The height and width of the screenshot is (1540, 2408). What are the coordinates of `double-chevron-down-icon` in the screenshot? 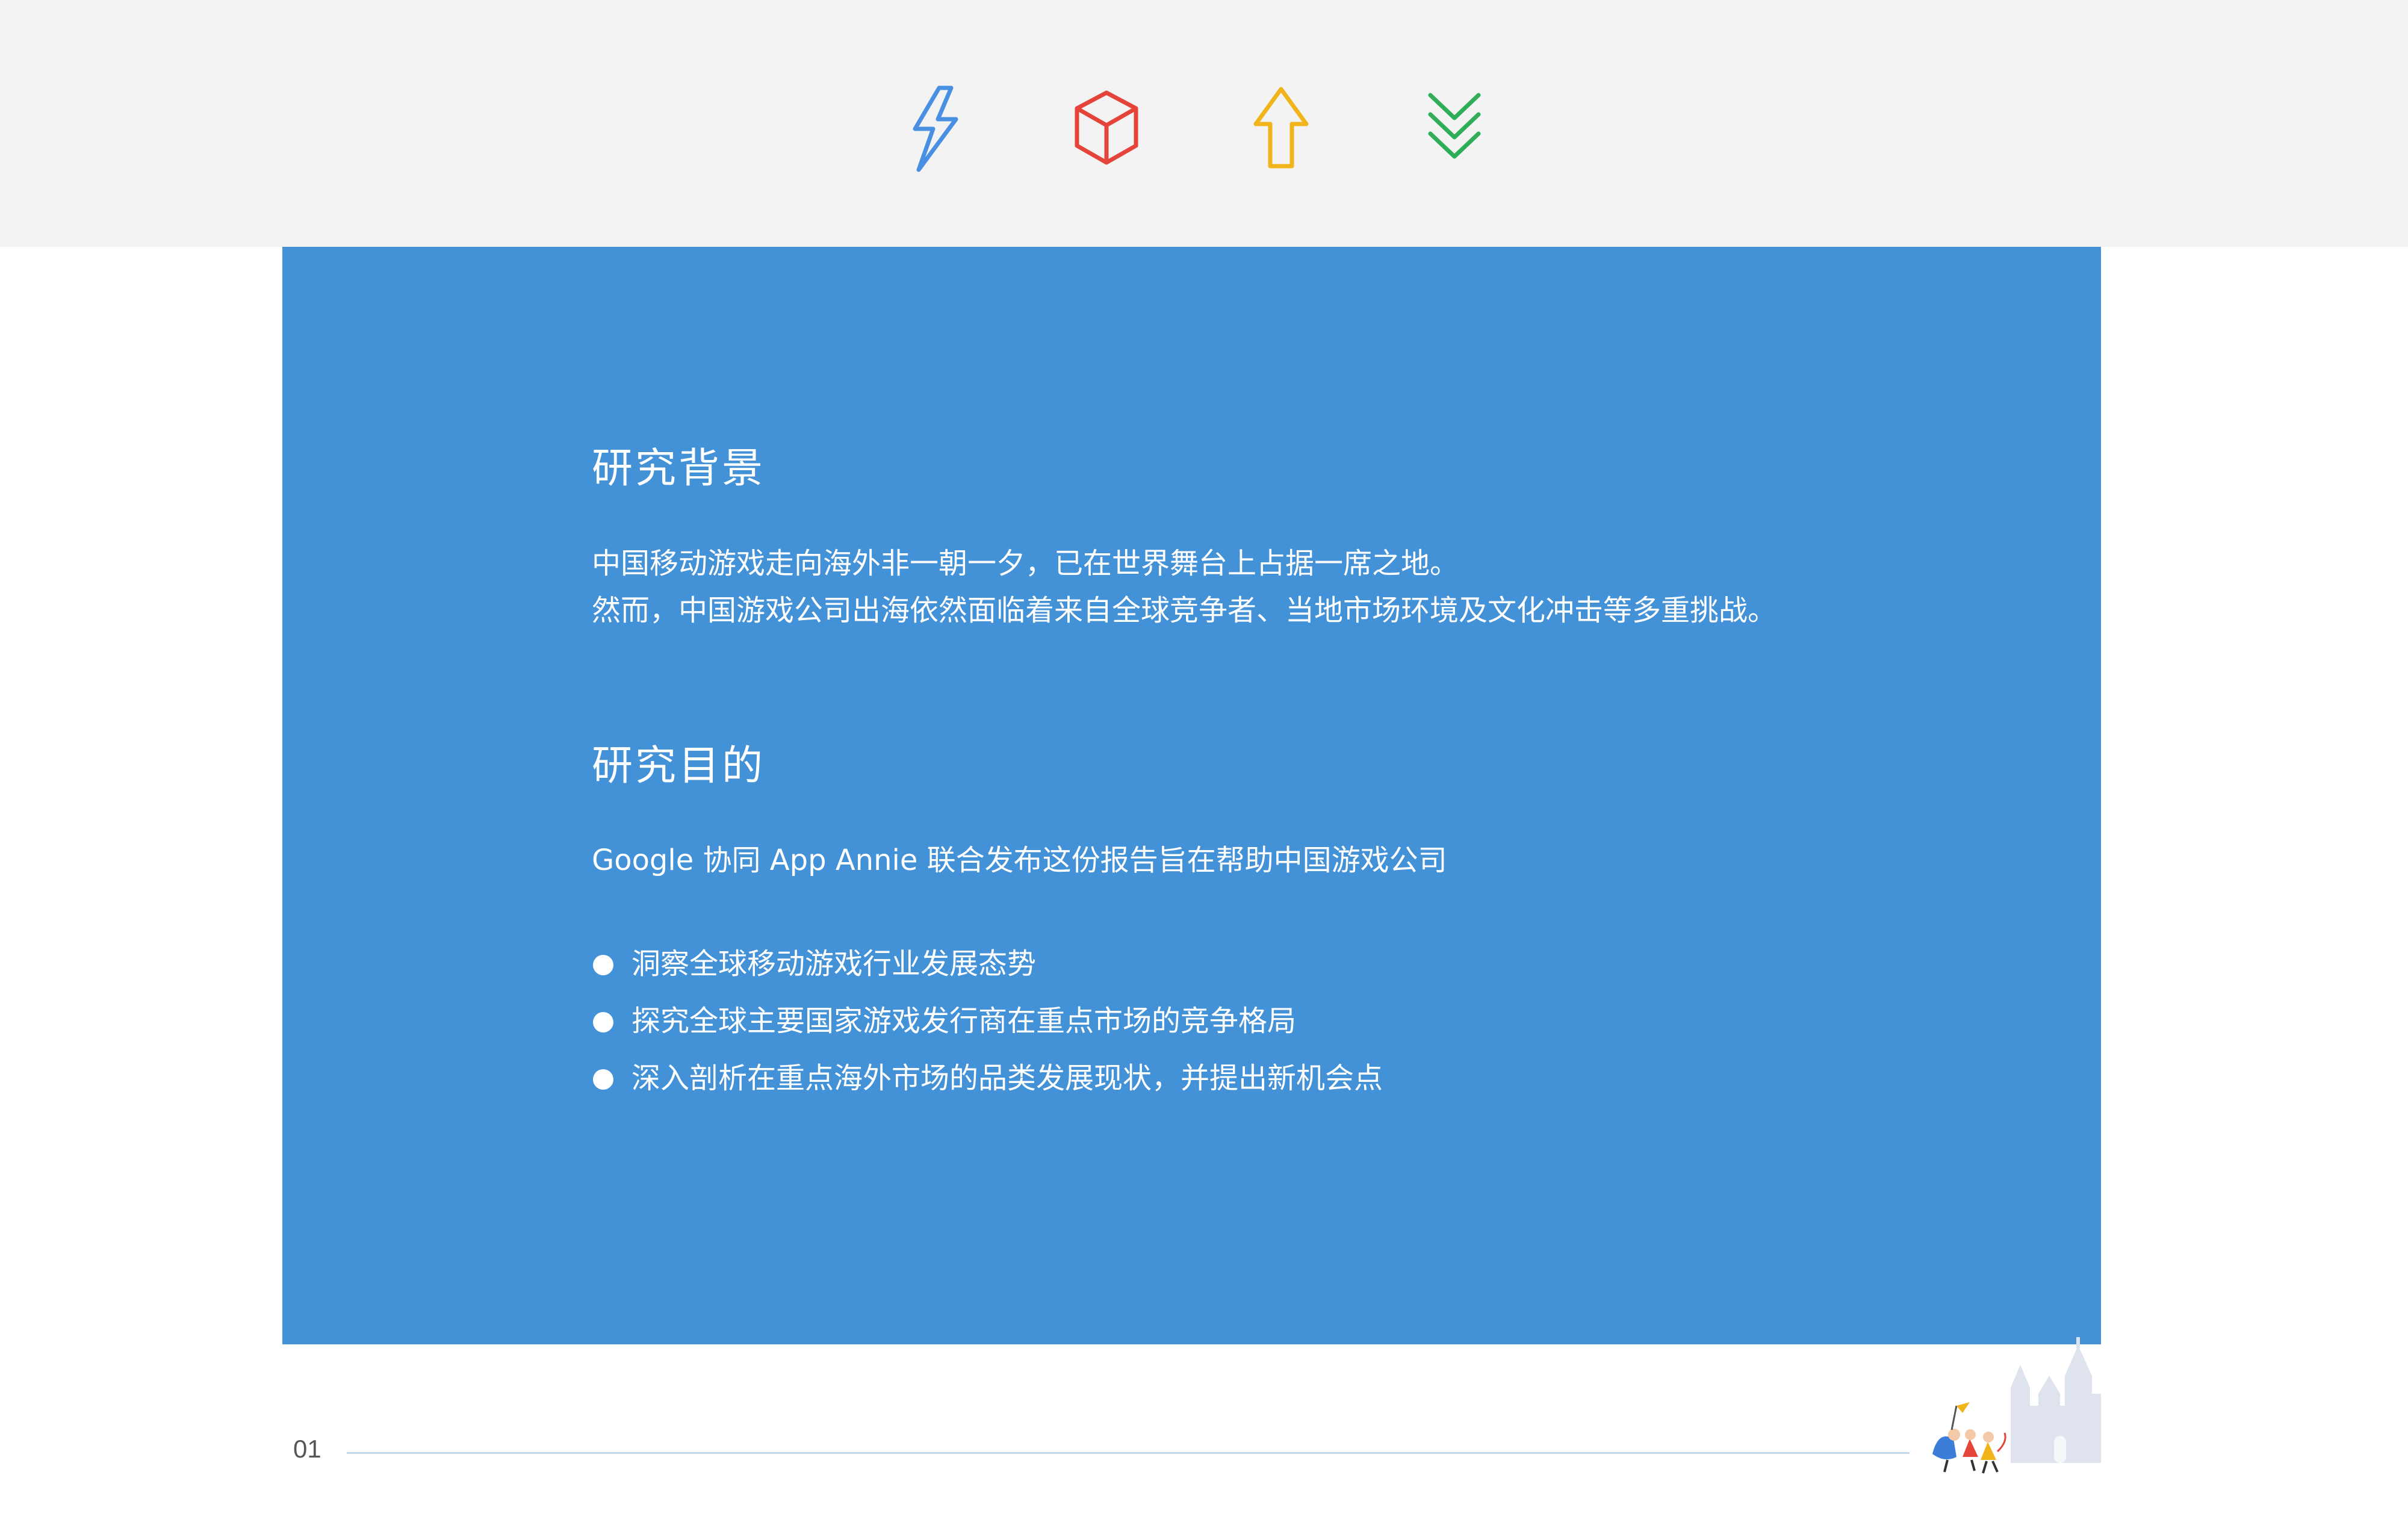 It's located at (1454, 130).